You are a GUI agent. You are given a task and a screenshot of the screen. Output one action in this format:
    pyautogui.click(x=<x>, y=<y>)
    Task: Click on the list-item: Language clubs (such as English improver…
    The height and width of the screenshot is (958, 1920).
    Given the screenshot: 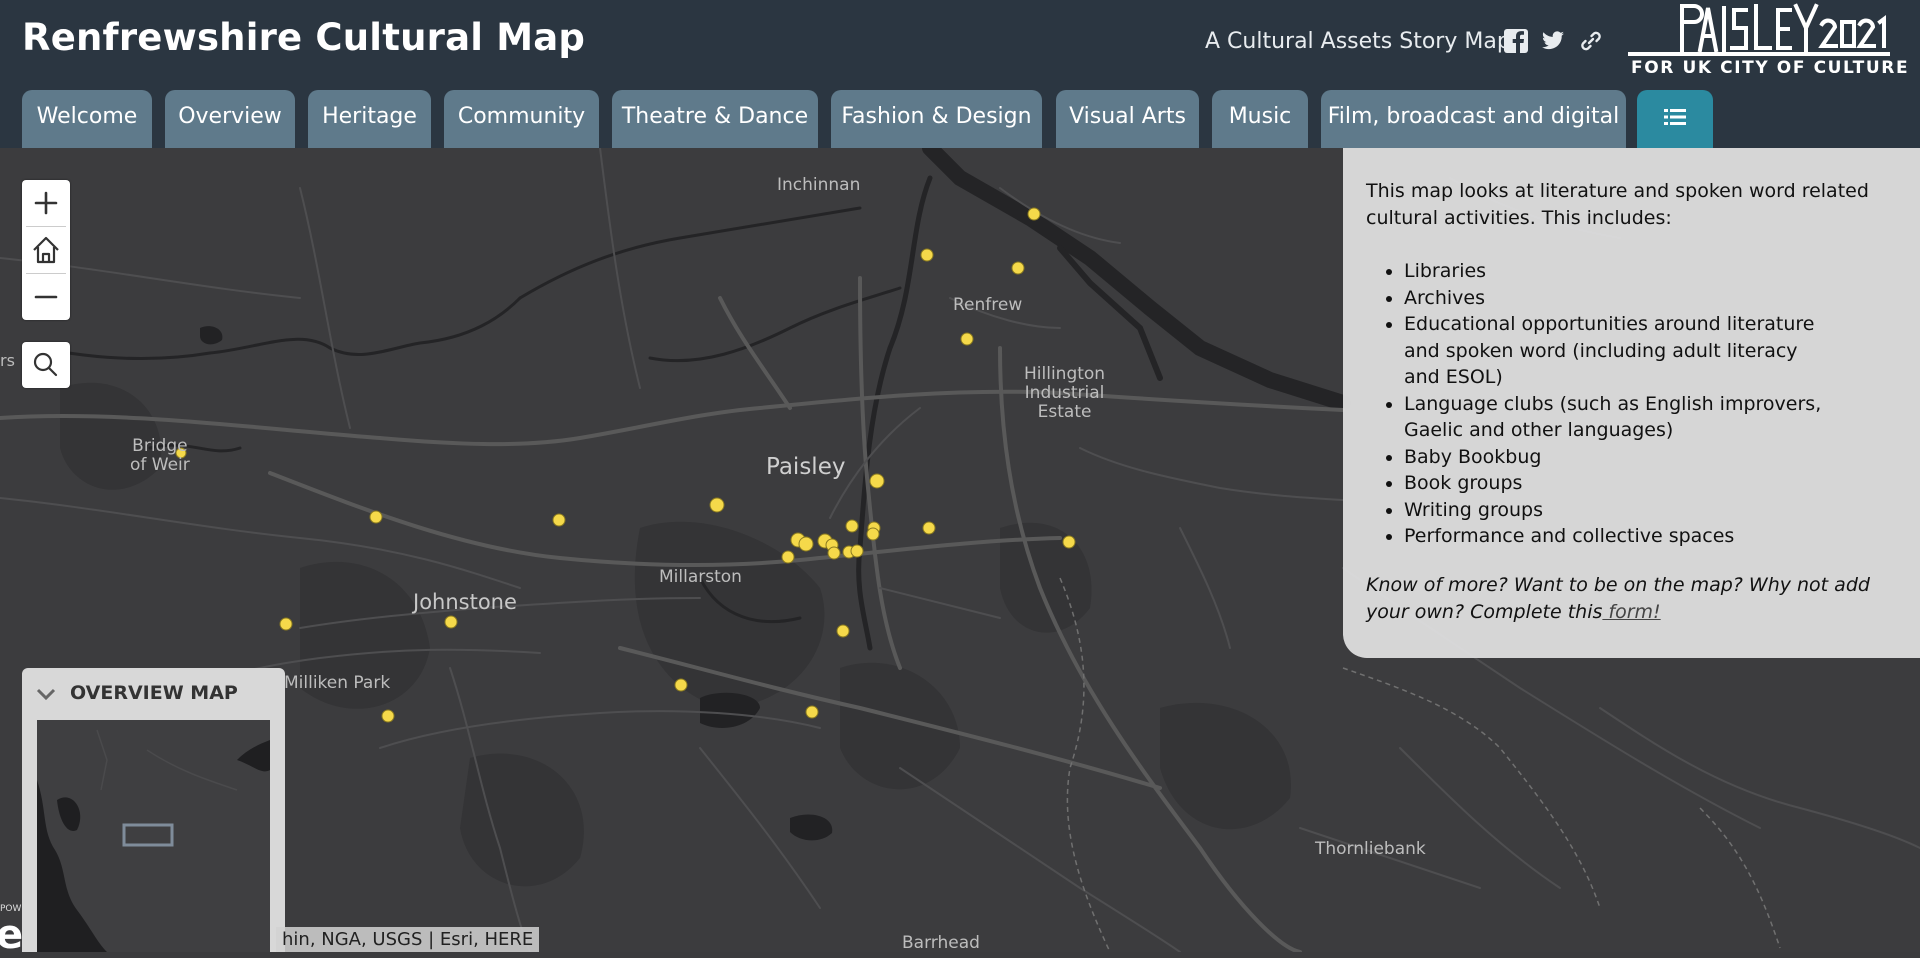 What is the action you would take?
    pyautogui.click(x=1614, y=417)
    